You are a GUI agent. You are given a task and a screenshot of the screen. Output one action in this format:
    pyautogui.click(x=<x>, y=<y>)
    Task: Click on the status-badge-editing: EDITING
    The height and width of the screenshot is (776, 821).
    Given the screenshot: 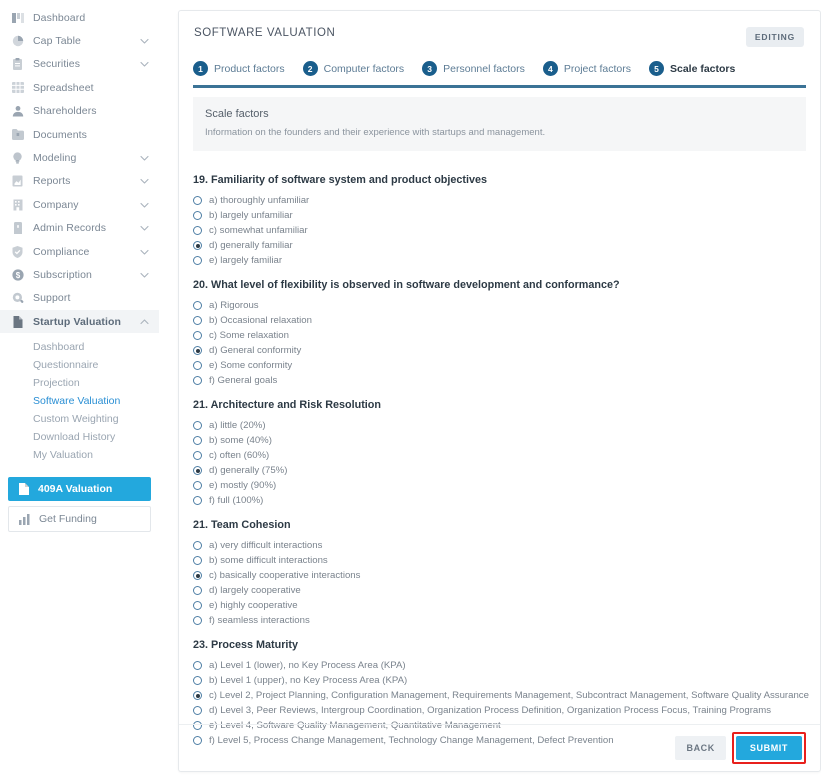 What is the action you would take?
    pyautogui.click(x=774, y=37)
    